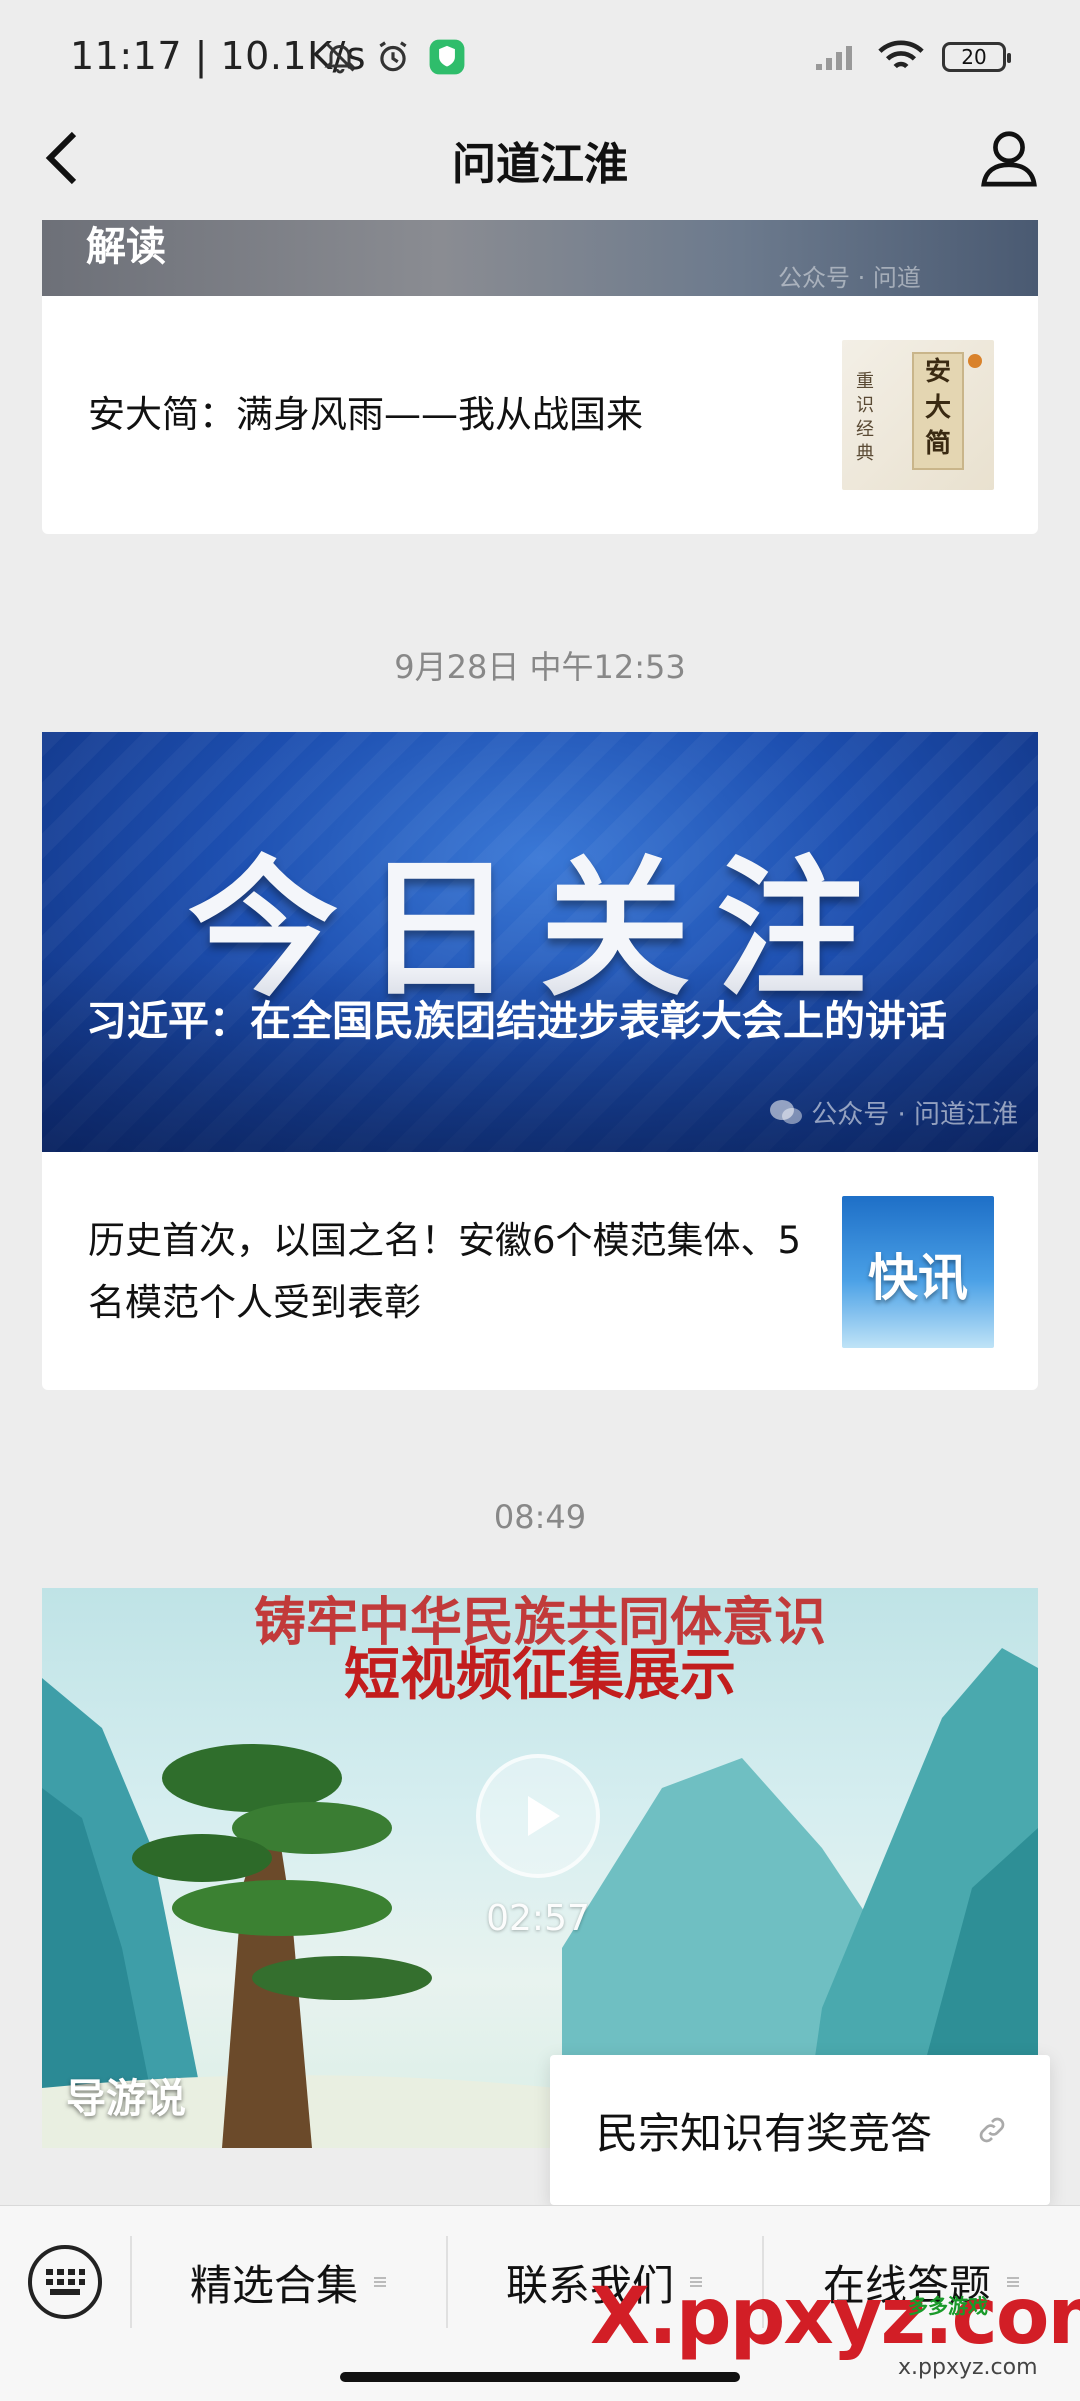 Image resolution: width=1080 pixels, height=2401 pixels. What do you see at coordinates (914, 1115) in the screenshot?
I see `hero-watermark-text: 公众号 · 问道江淮` at bounding box center [914, 1115].